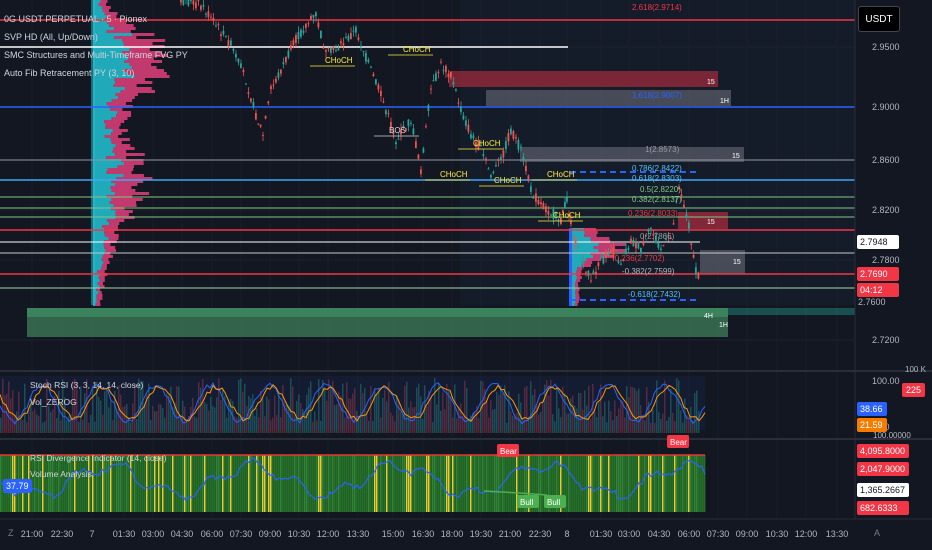  What do you see at coordinates (98, 474) in the screenshot?
I see `indicator-volume-analysis: Volume Analysis` at bounding box center [98, 474].